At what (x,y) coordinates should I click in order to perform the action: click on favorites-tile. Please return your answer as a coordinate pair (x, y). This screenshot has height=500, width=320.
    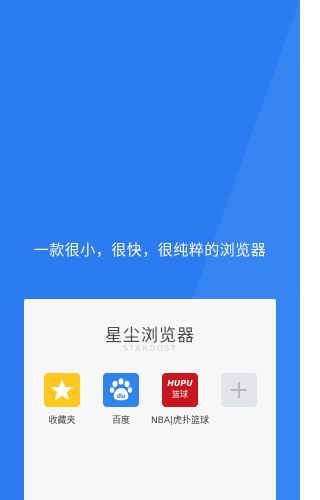
    Looking at the image, I should click on (62, 390).